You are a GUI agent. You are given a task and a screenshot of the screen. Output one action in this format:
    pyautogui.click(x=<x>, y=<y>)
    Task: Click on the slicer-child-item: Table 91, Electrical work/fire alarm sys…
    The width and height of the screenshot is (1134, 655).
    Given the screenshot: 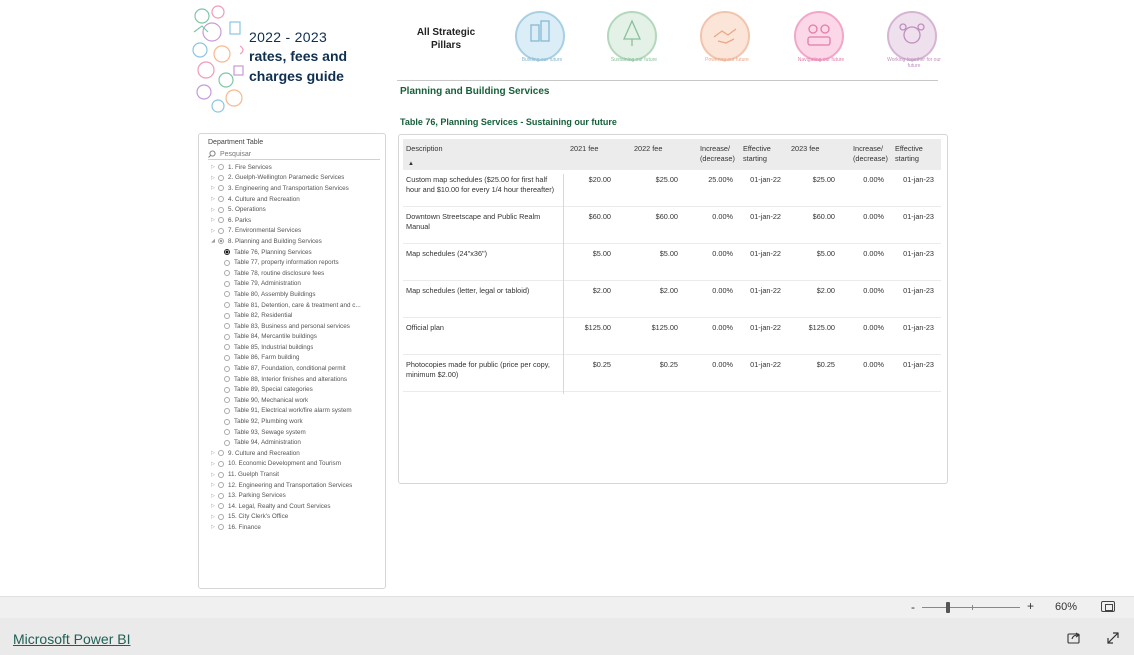 What is the action you would take?
    pyautogui.click(x=296, y=411)
    